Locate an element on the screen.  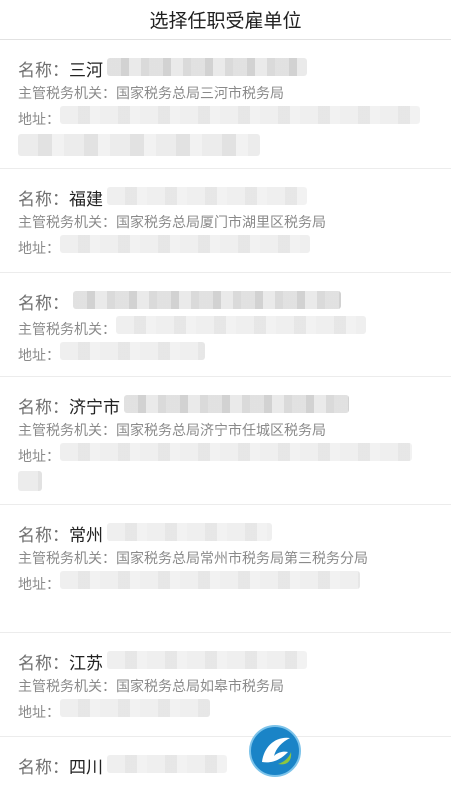
name-row: 名称： 常州 is located at coordinates (225, 535).